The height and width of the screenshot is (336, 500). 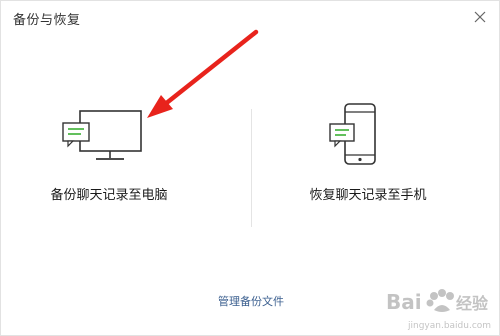 I want to click on backup-to-pc-label: 备份聊天记录至电脑, so click(x=109, y=195).